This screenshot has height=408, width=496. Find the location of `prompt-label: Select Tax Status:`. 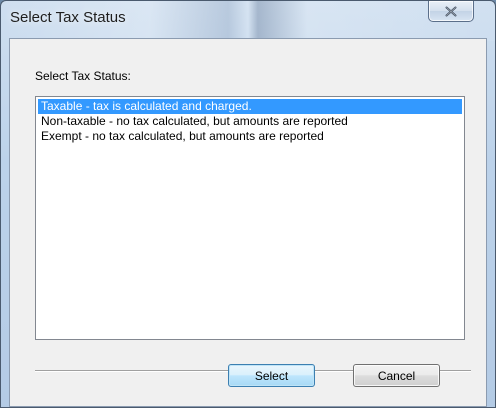

prompt-label: Select Tax Status: is located at coordinates (83, 76).